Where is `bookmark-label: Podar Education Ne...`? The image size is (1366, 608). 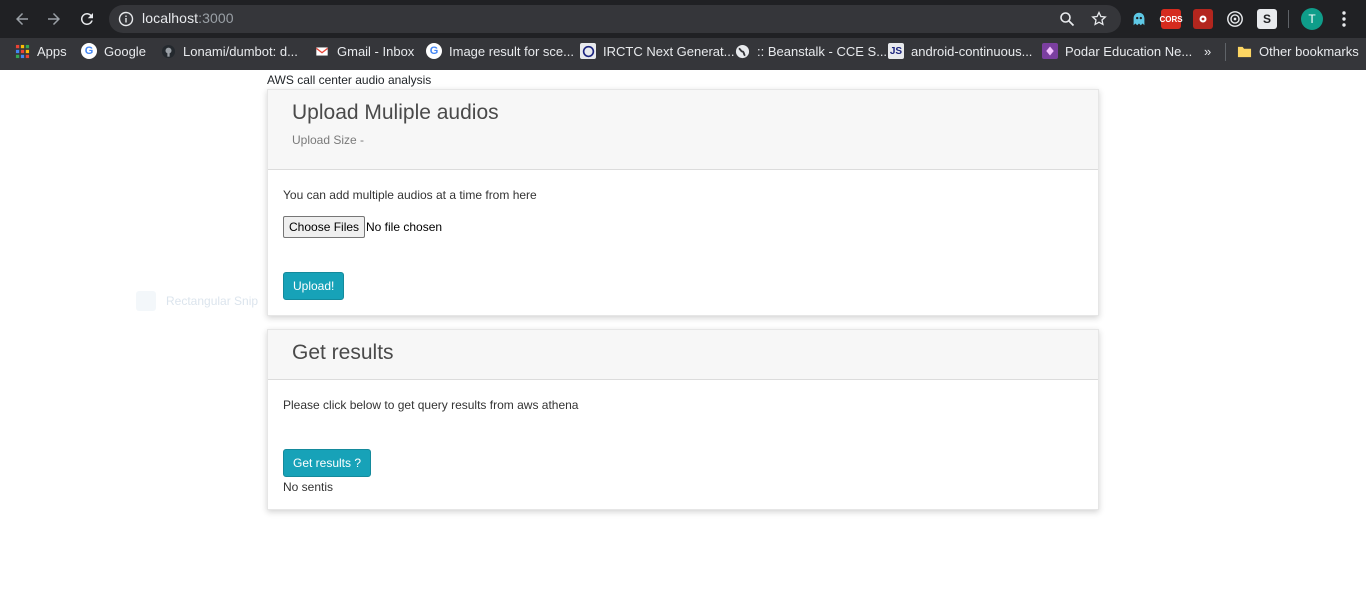
bookmark-label: Podar Education Ne... is located at coordinates (1129, 51).